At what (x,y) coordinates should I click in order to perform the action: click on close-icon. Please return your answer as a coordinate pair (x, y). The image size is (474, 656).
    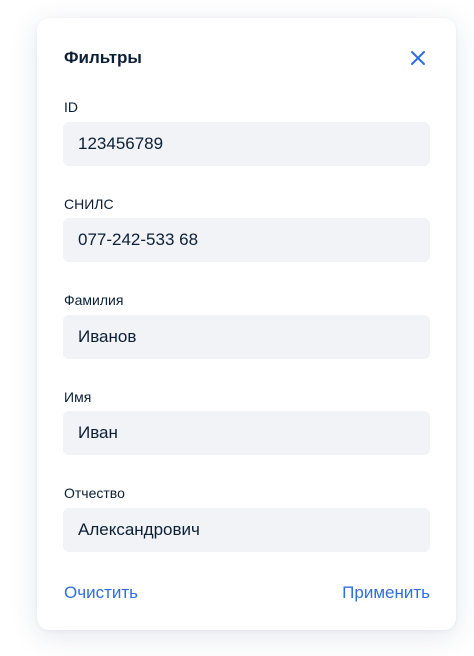
    Looking at the image, I should click on (418, 58).